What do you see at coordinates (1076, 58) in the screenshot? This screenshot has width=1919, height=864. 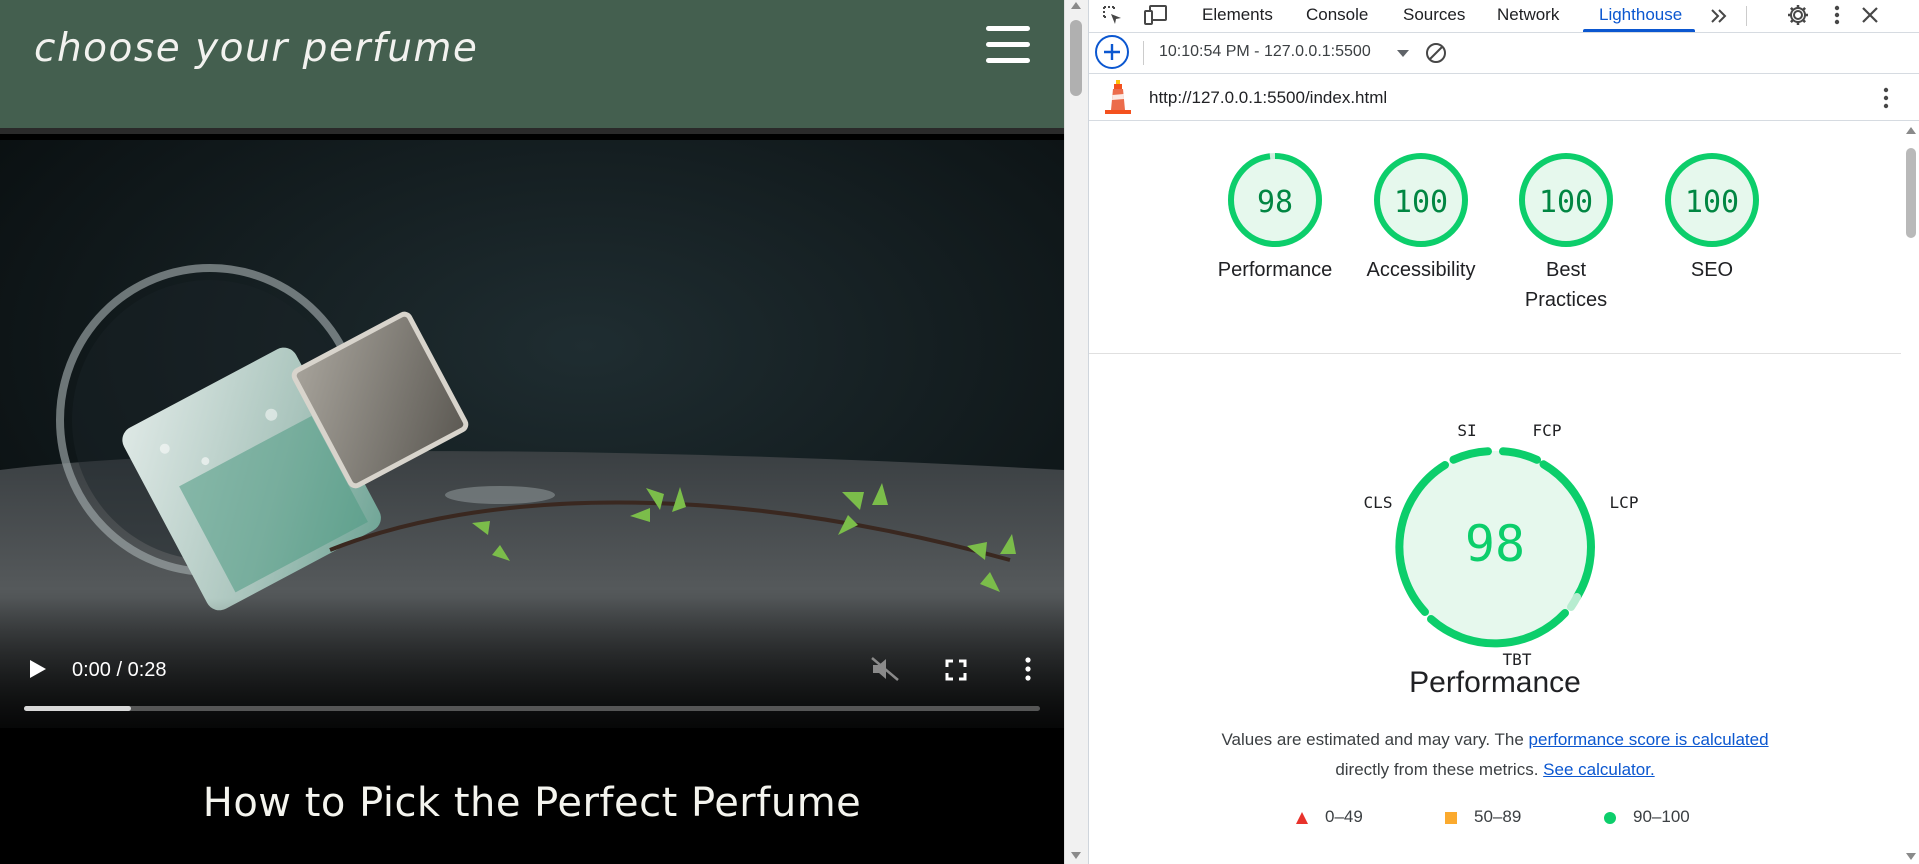 I see `page-scrollbar-thumb` at bounding box center [1076, 58].